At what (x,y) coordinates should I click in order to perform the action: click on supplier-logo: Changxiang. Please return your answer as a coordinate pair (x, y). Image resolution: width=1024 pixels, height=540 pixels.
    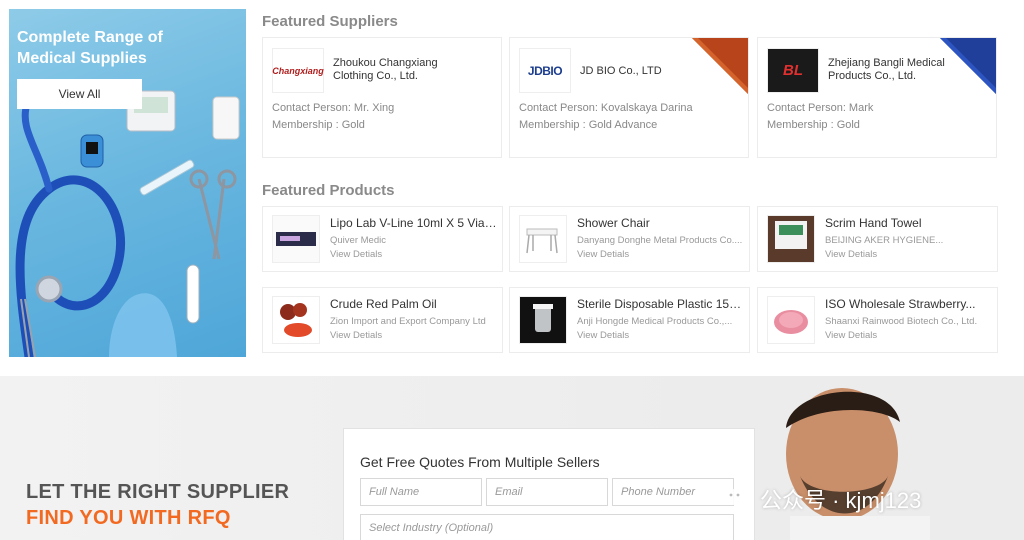
    Looking at the image, I should click on (298, 70).